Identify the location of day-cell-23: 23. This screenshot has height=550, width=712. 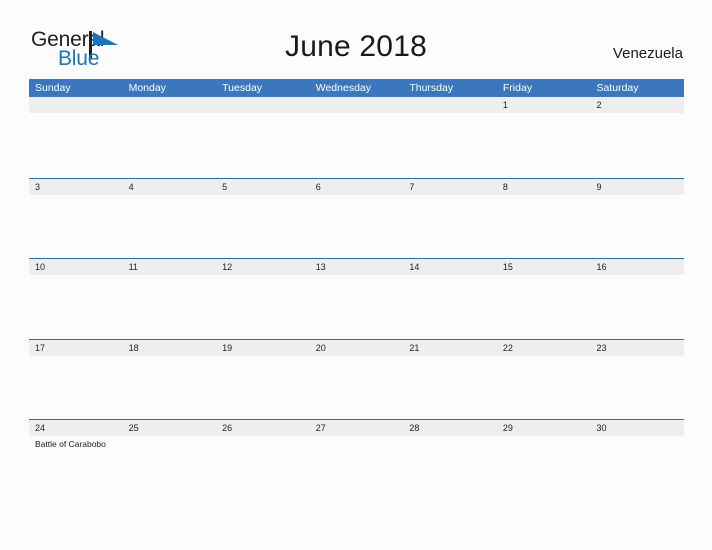
(637, 348).